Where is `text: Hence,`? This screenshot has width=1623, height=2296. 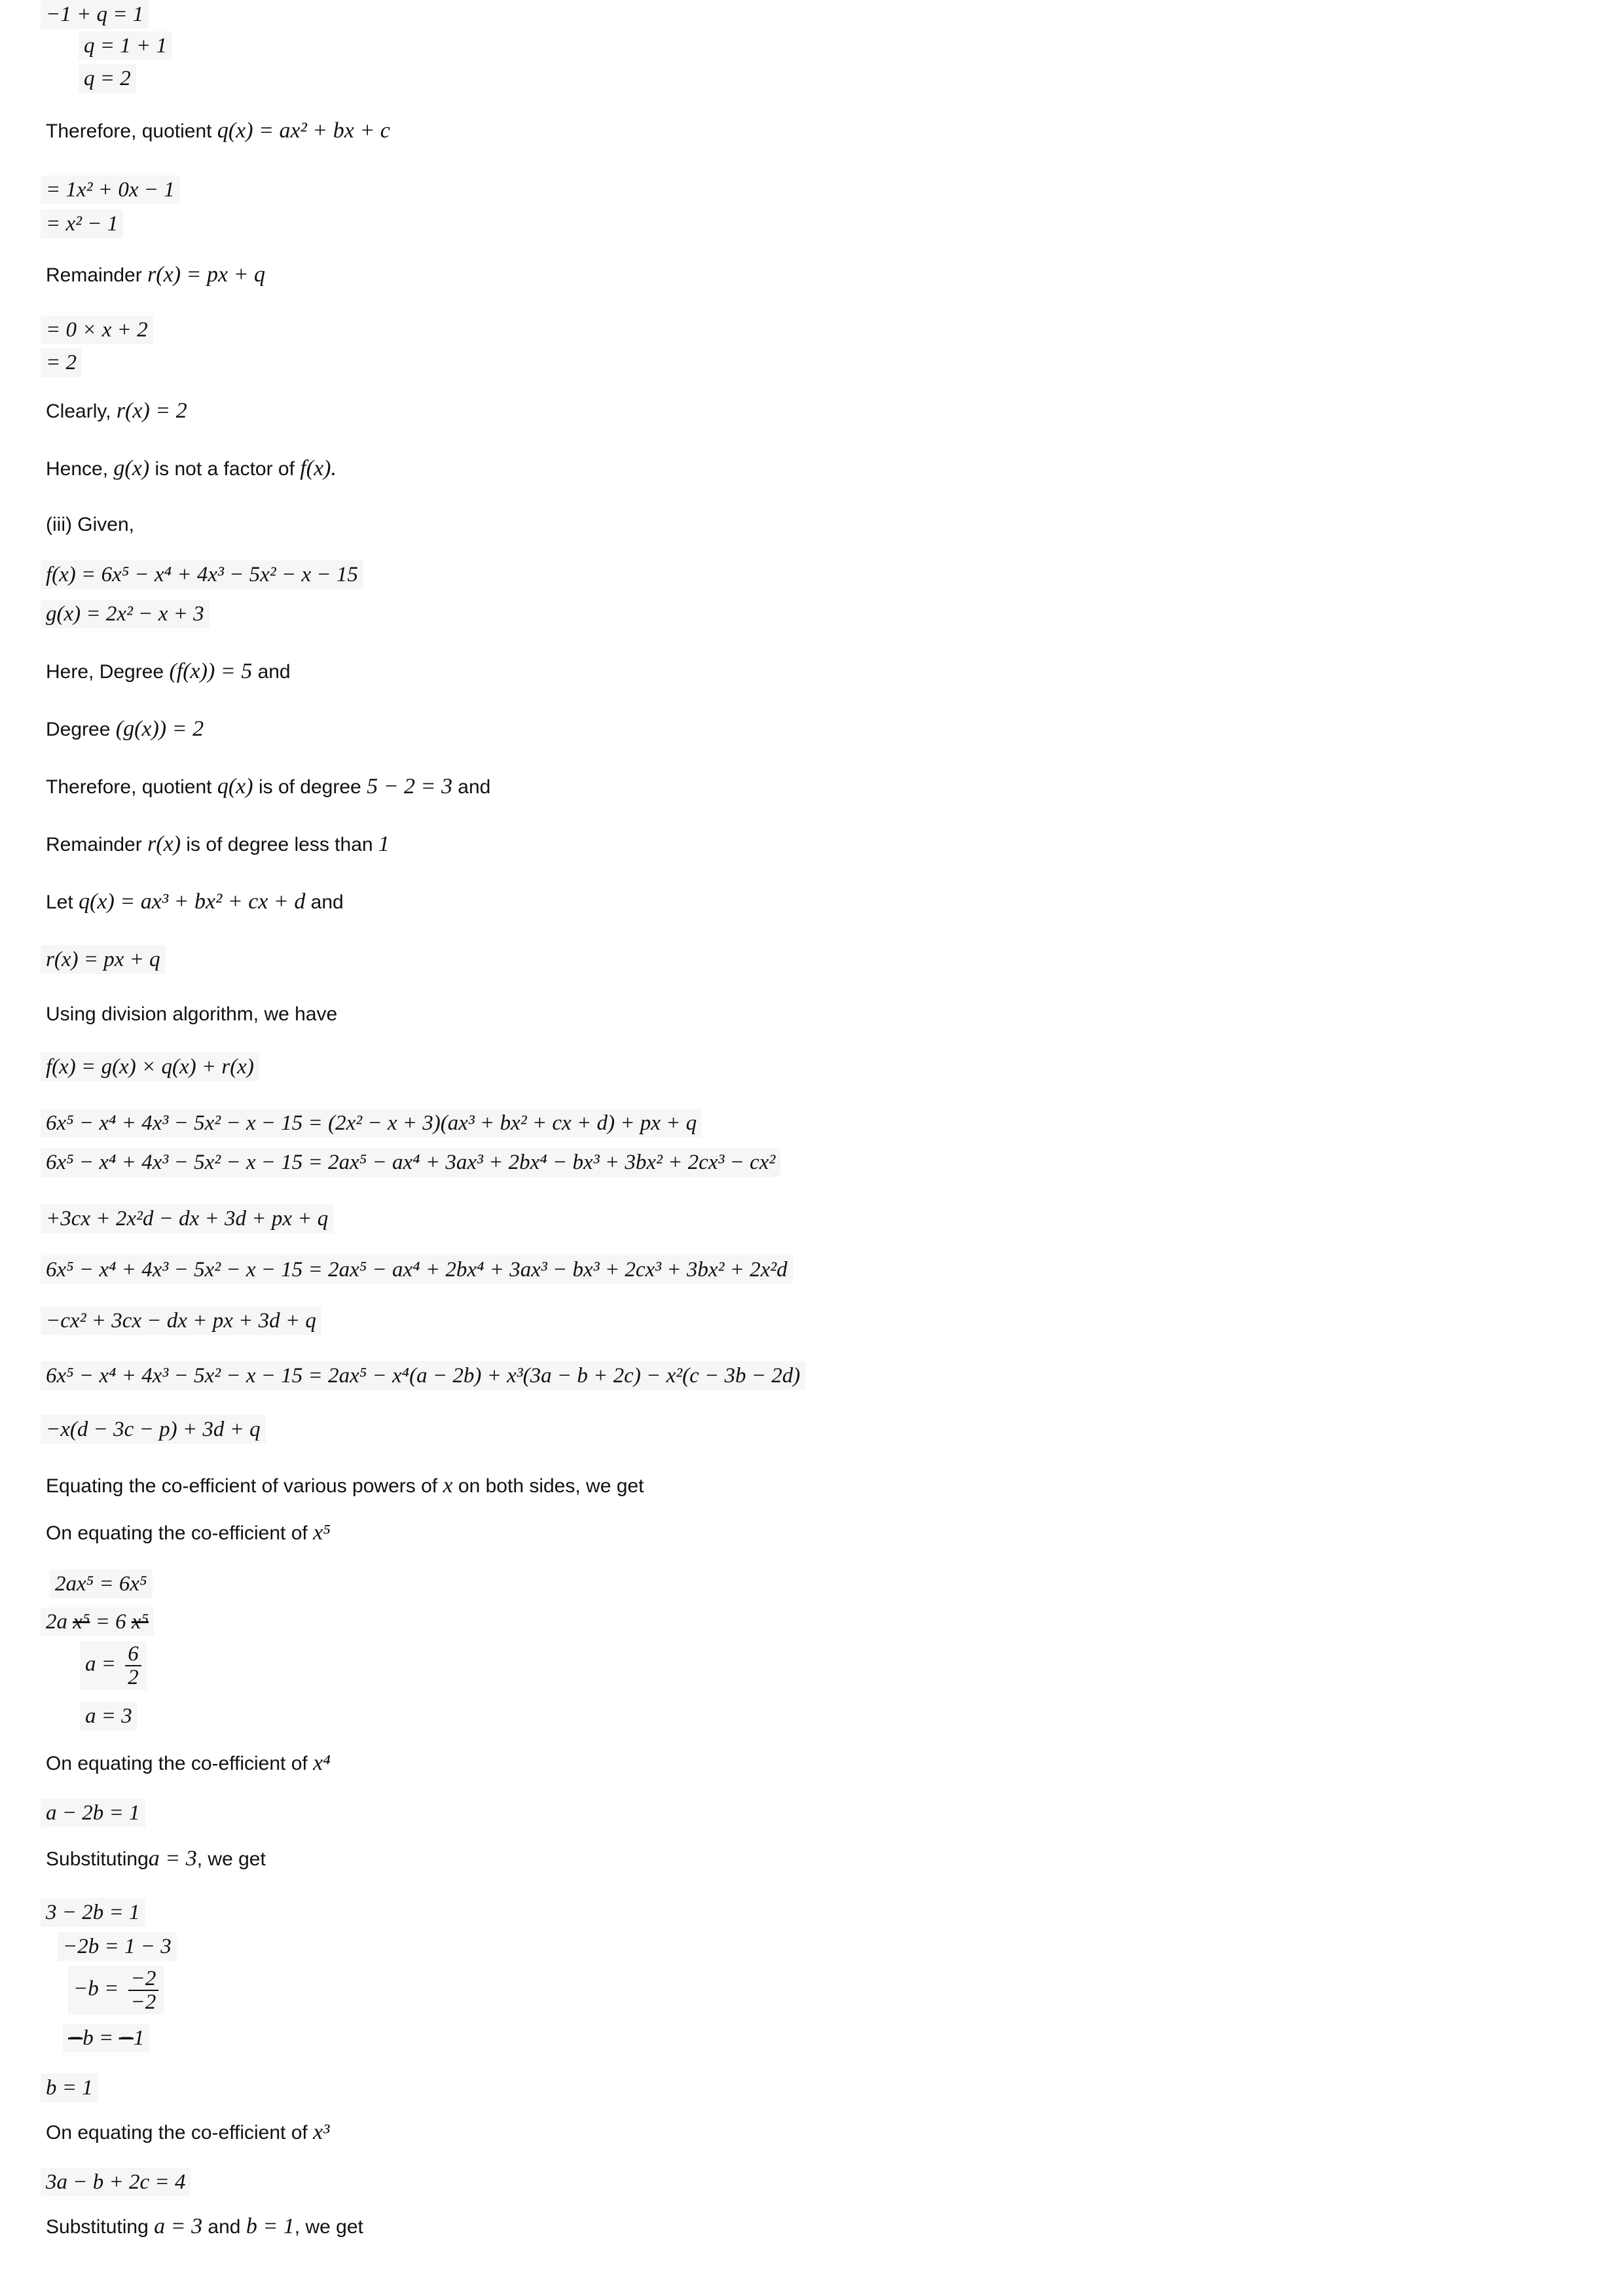 text: Hence, is located at coordinates (77, 469).